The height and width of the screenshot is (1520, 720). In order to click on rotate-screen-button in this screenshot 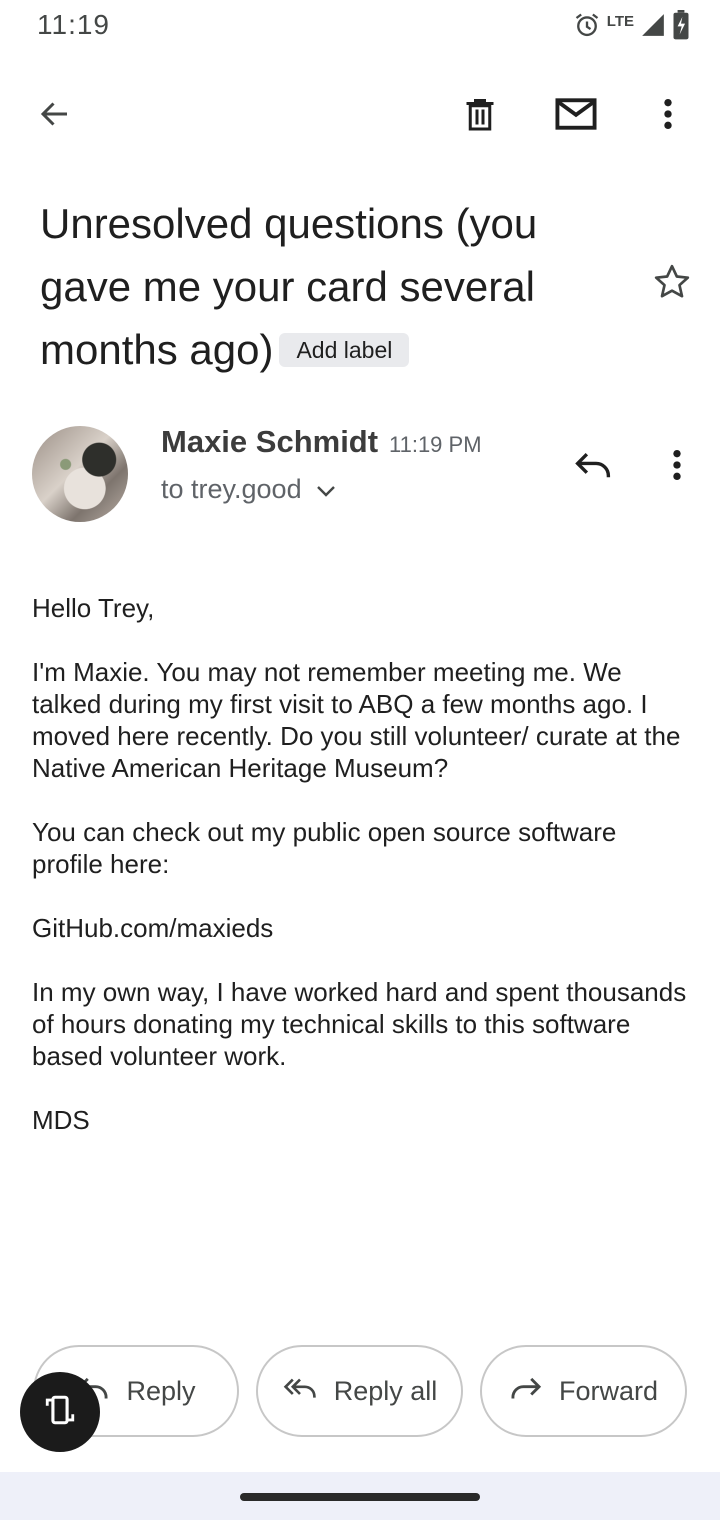, I will do `click(60, 1412)`.